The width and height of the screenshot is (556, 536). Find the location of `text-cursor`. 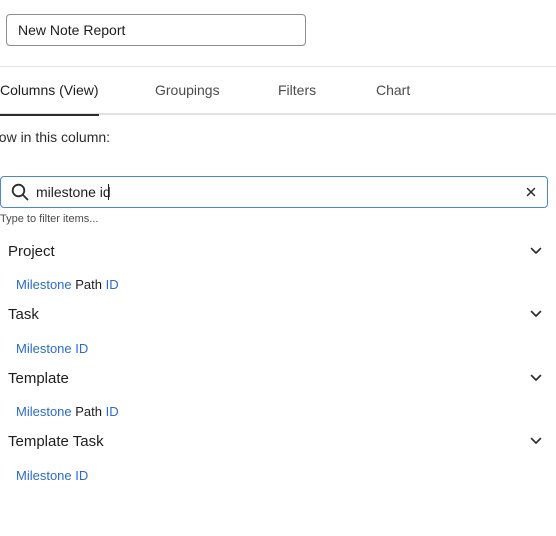

text-cursor is located at coordinates (108, 192).